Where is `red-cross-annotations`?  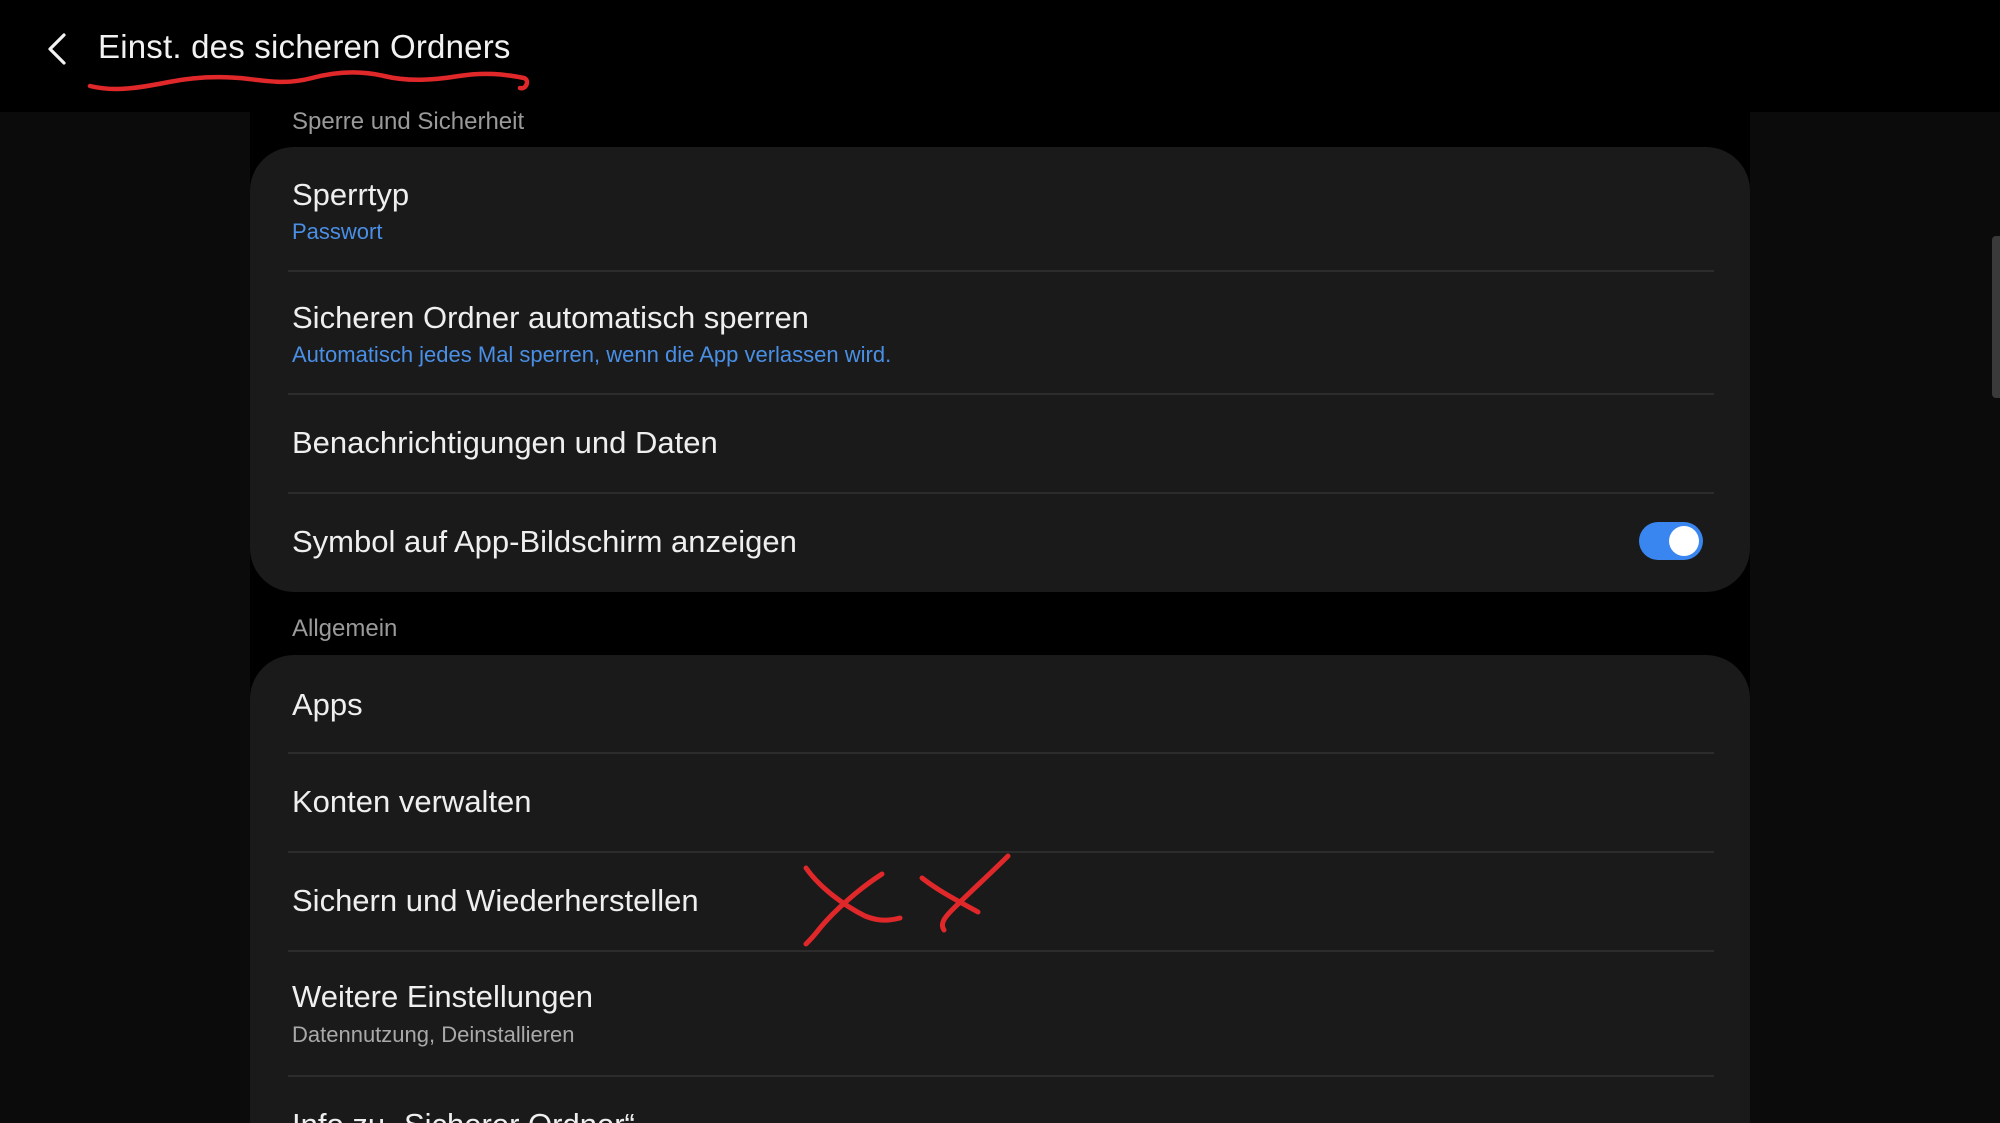 red-cross-annotations is located at coordinates (907, 900).